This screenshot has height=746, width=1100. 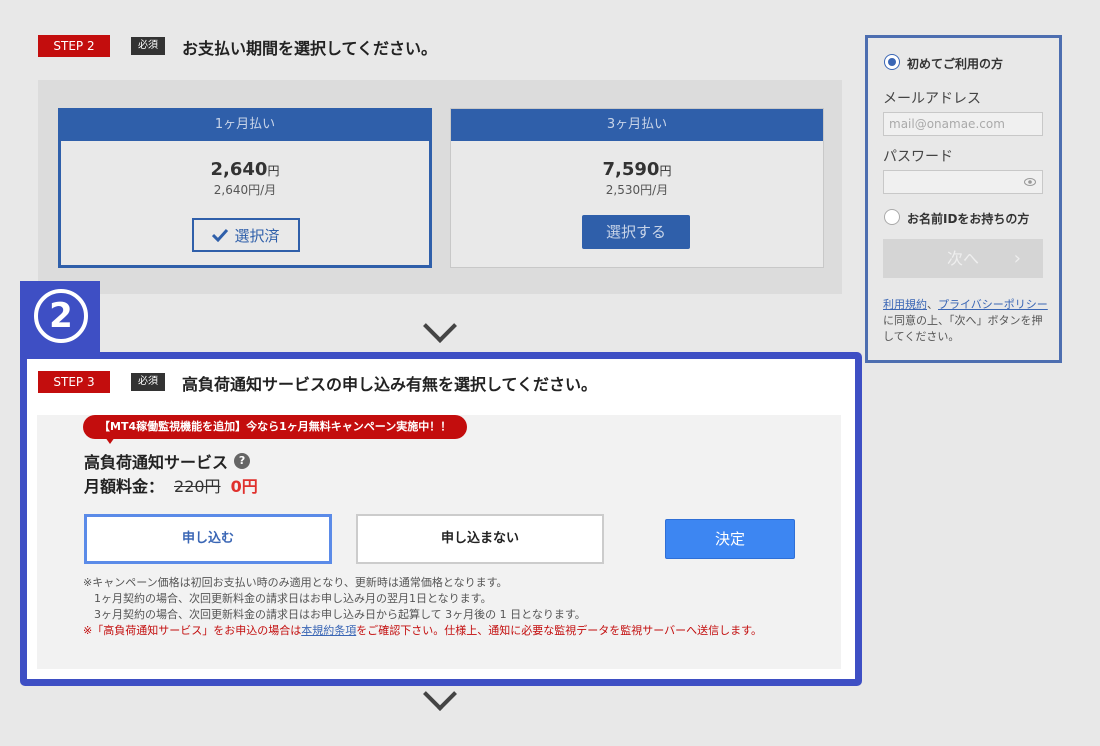 I want to click on step-number-badge: 2, so click(x=60, y=321).